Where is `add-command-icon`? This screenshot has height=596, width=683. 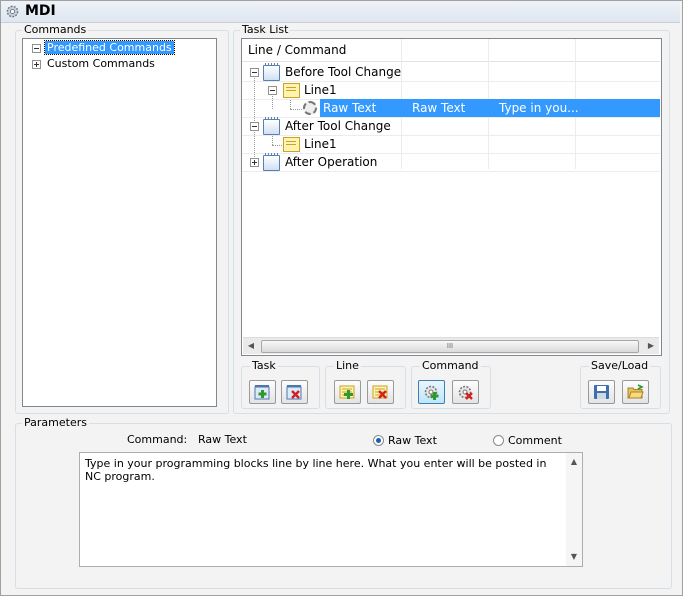 add-command-icon is located at coordinates (431, 392).